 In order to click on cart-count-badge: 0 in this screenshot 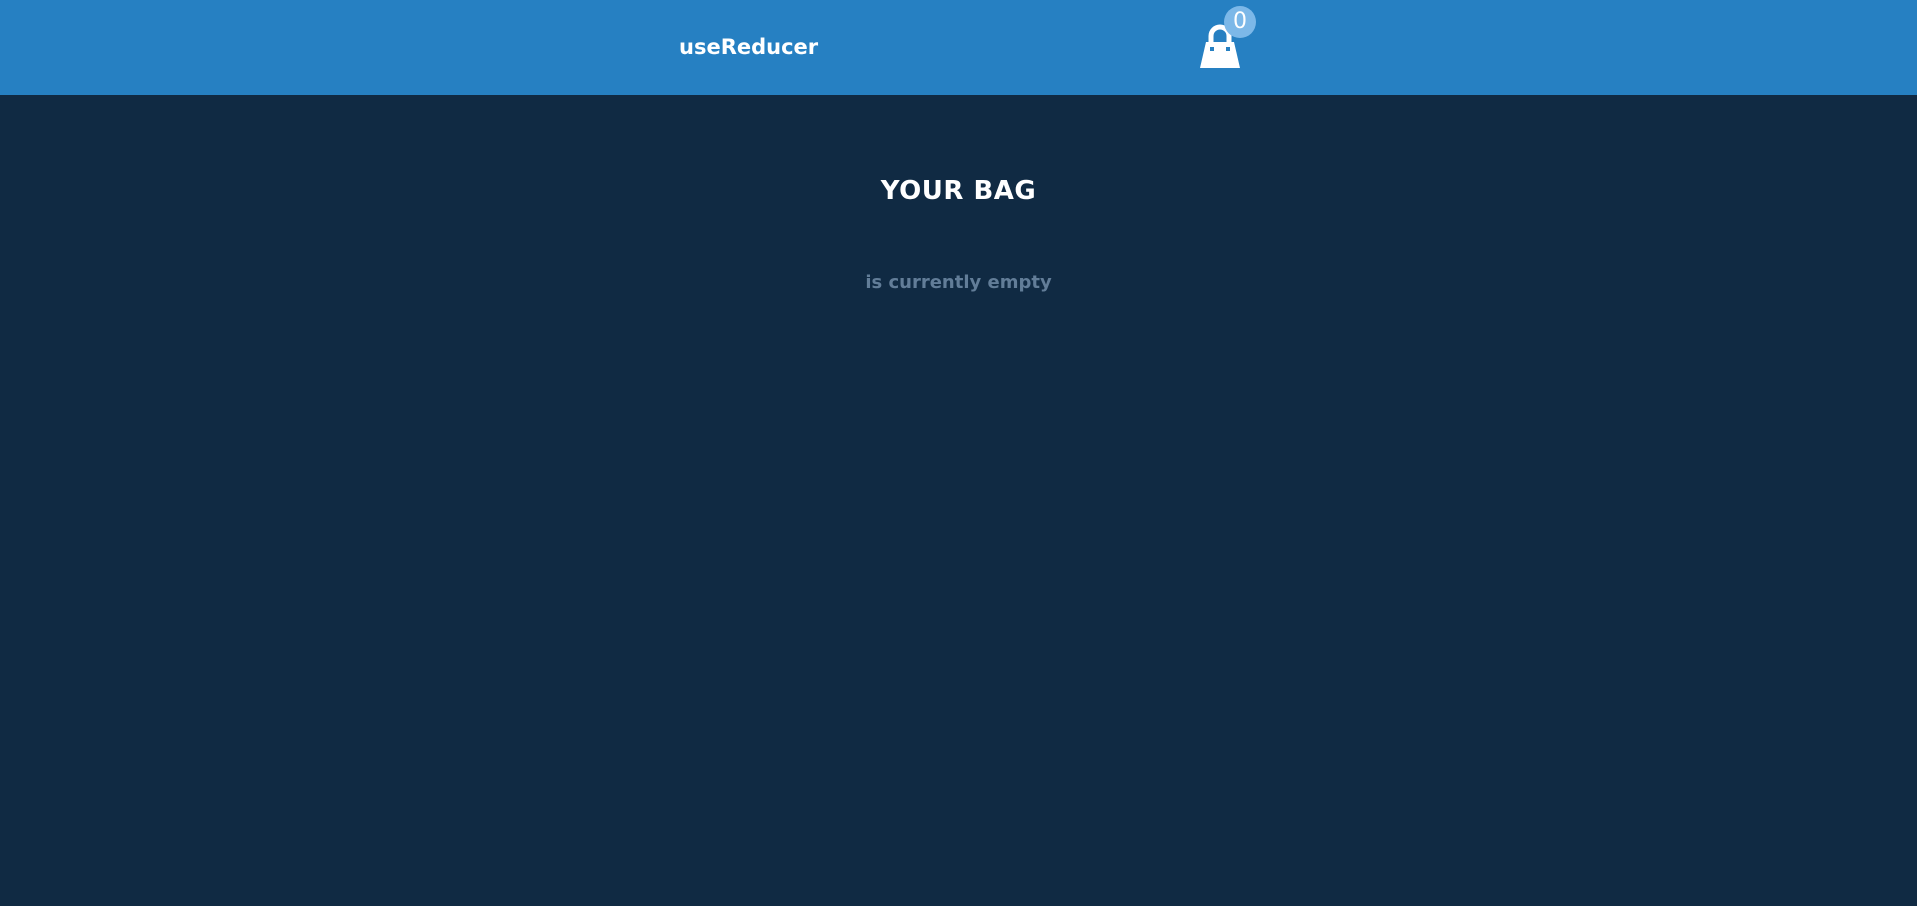, I will do `click(1240, 22)`.